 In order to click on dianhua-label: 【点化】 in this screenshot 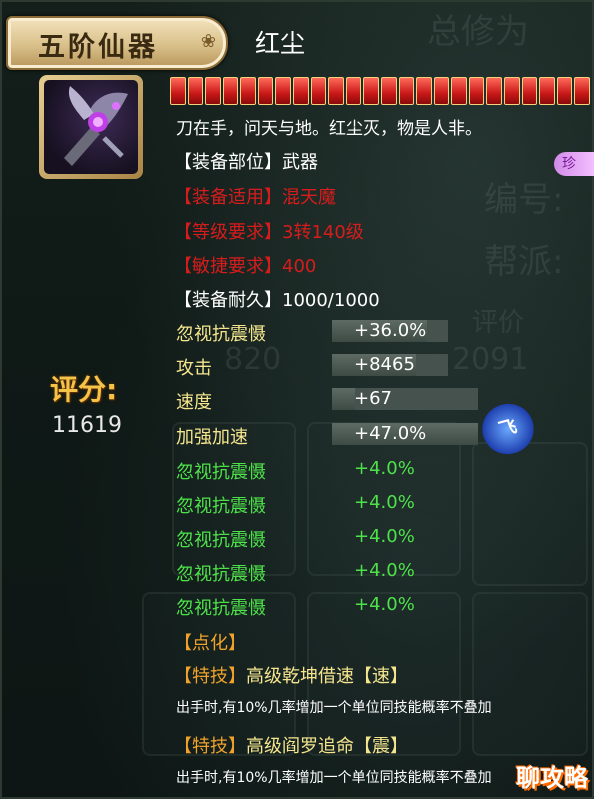, I will do `click(210, 643)`.